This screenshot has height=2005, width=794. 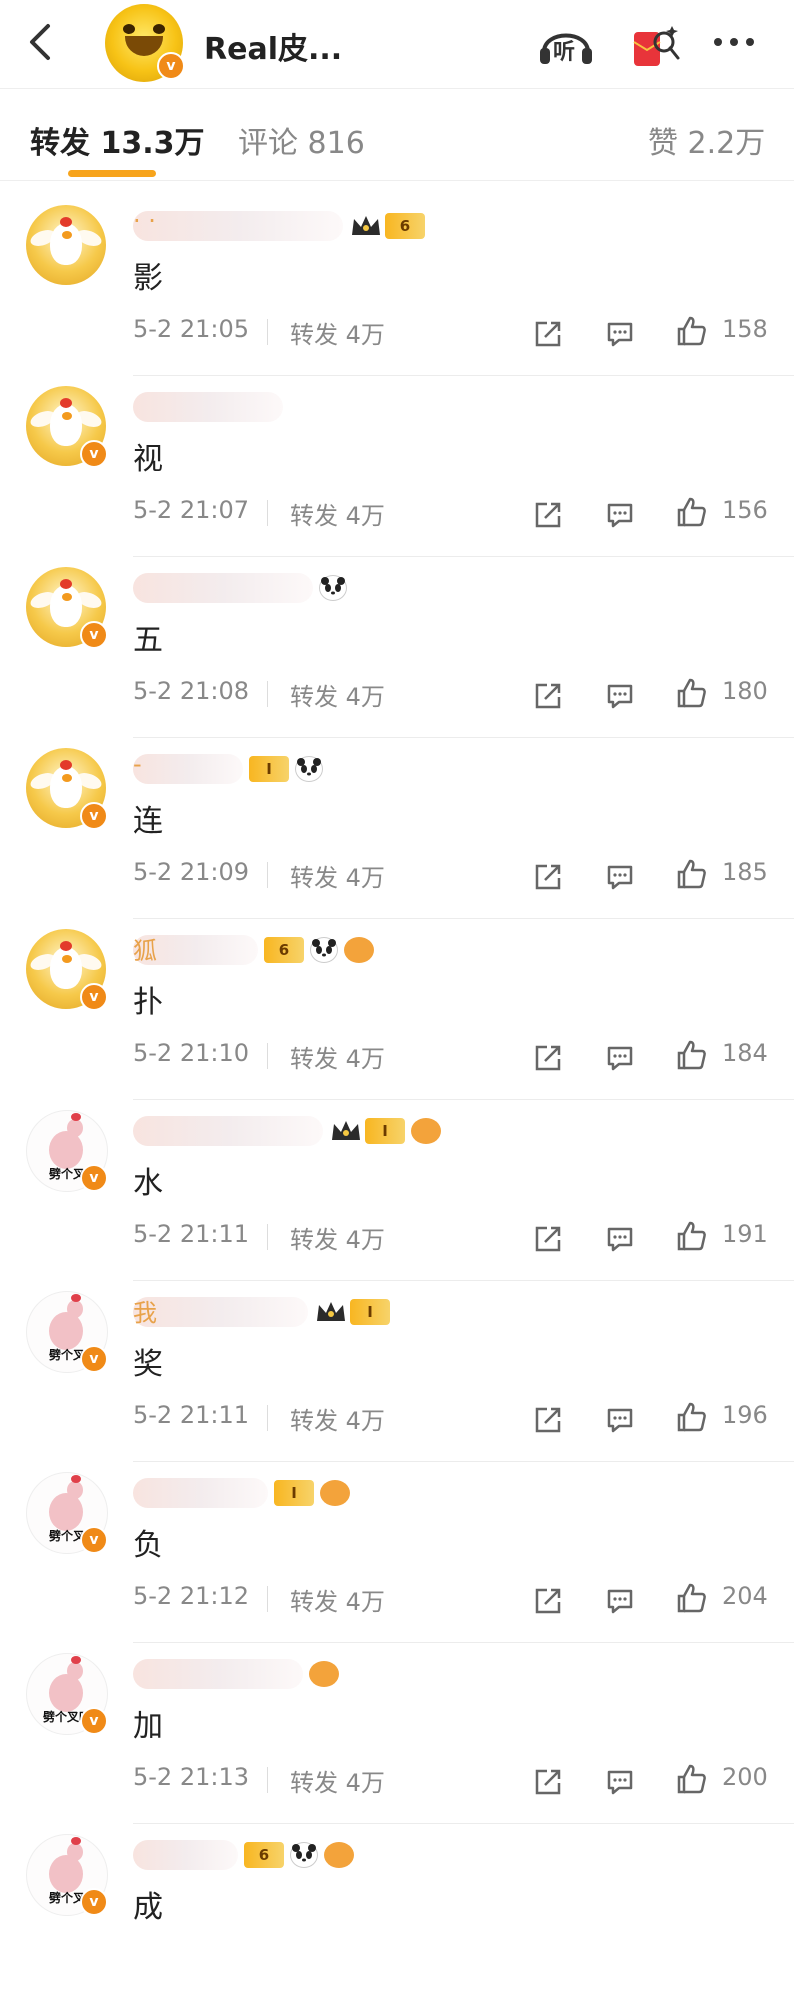 What do you see at coordinates (658, 45) in the screenshot?
I see `red-envelope-search-icon` at bounding box center [658, 45].